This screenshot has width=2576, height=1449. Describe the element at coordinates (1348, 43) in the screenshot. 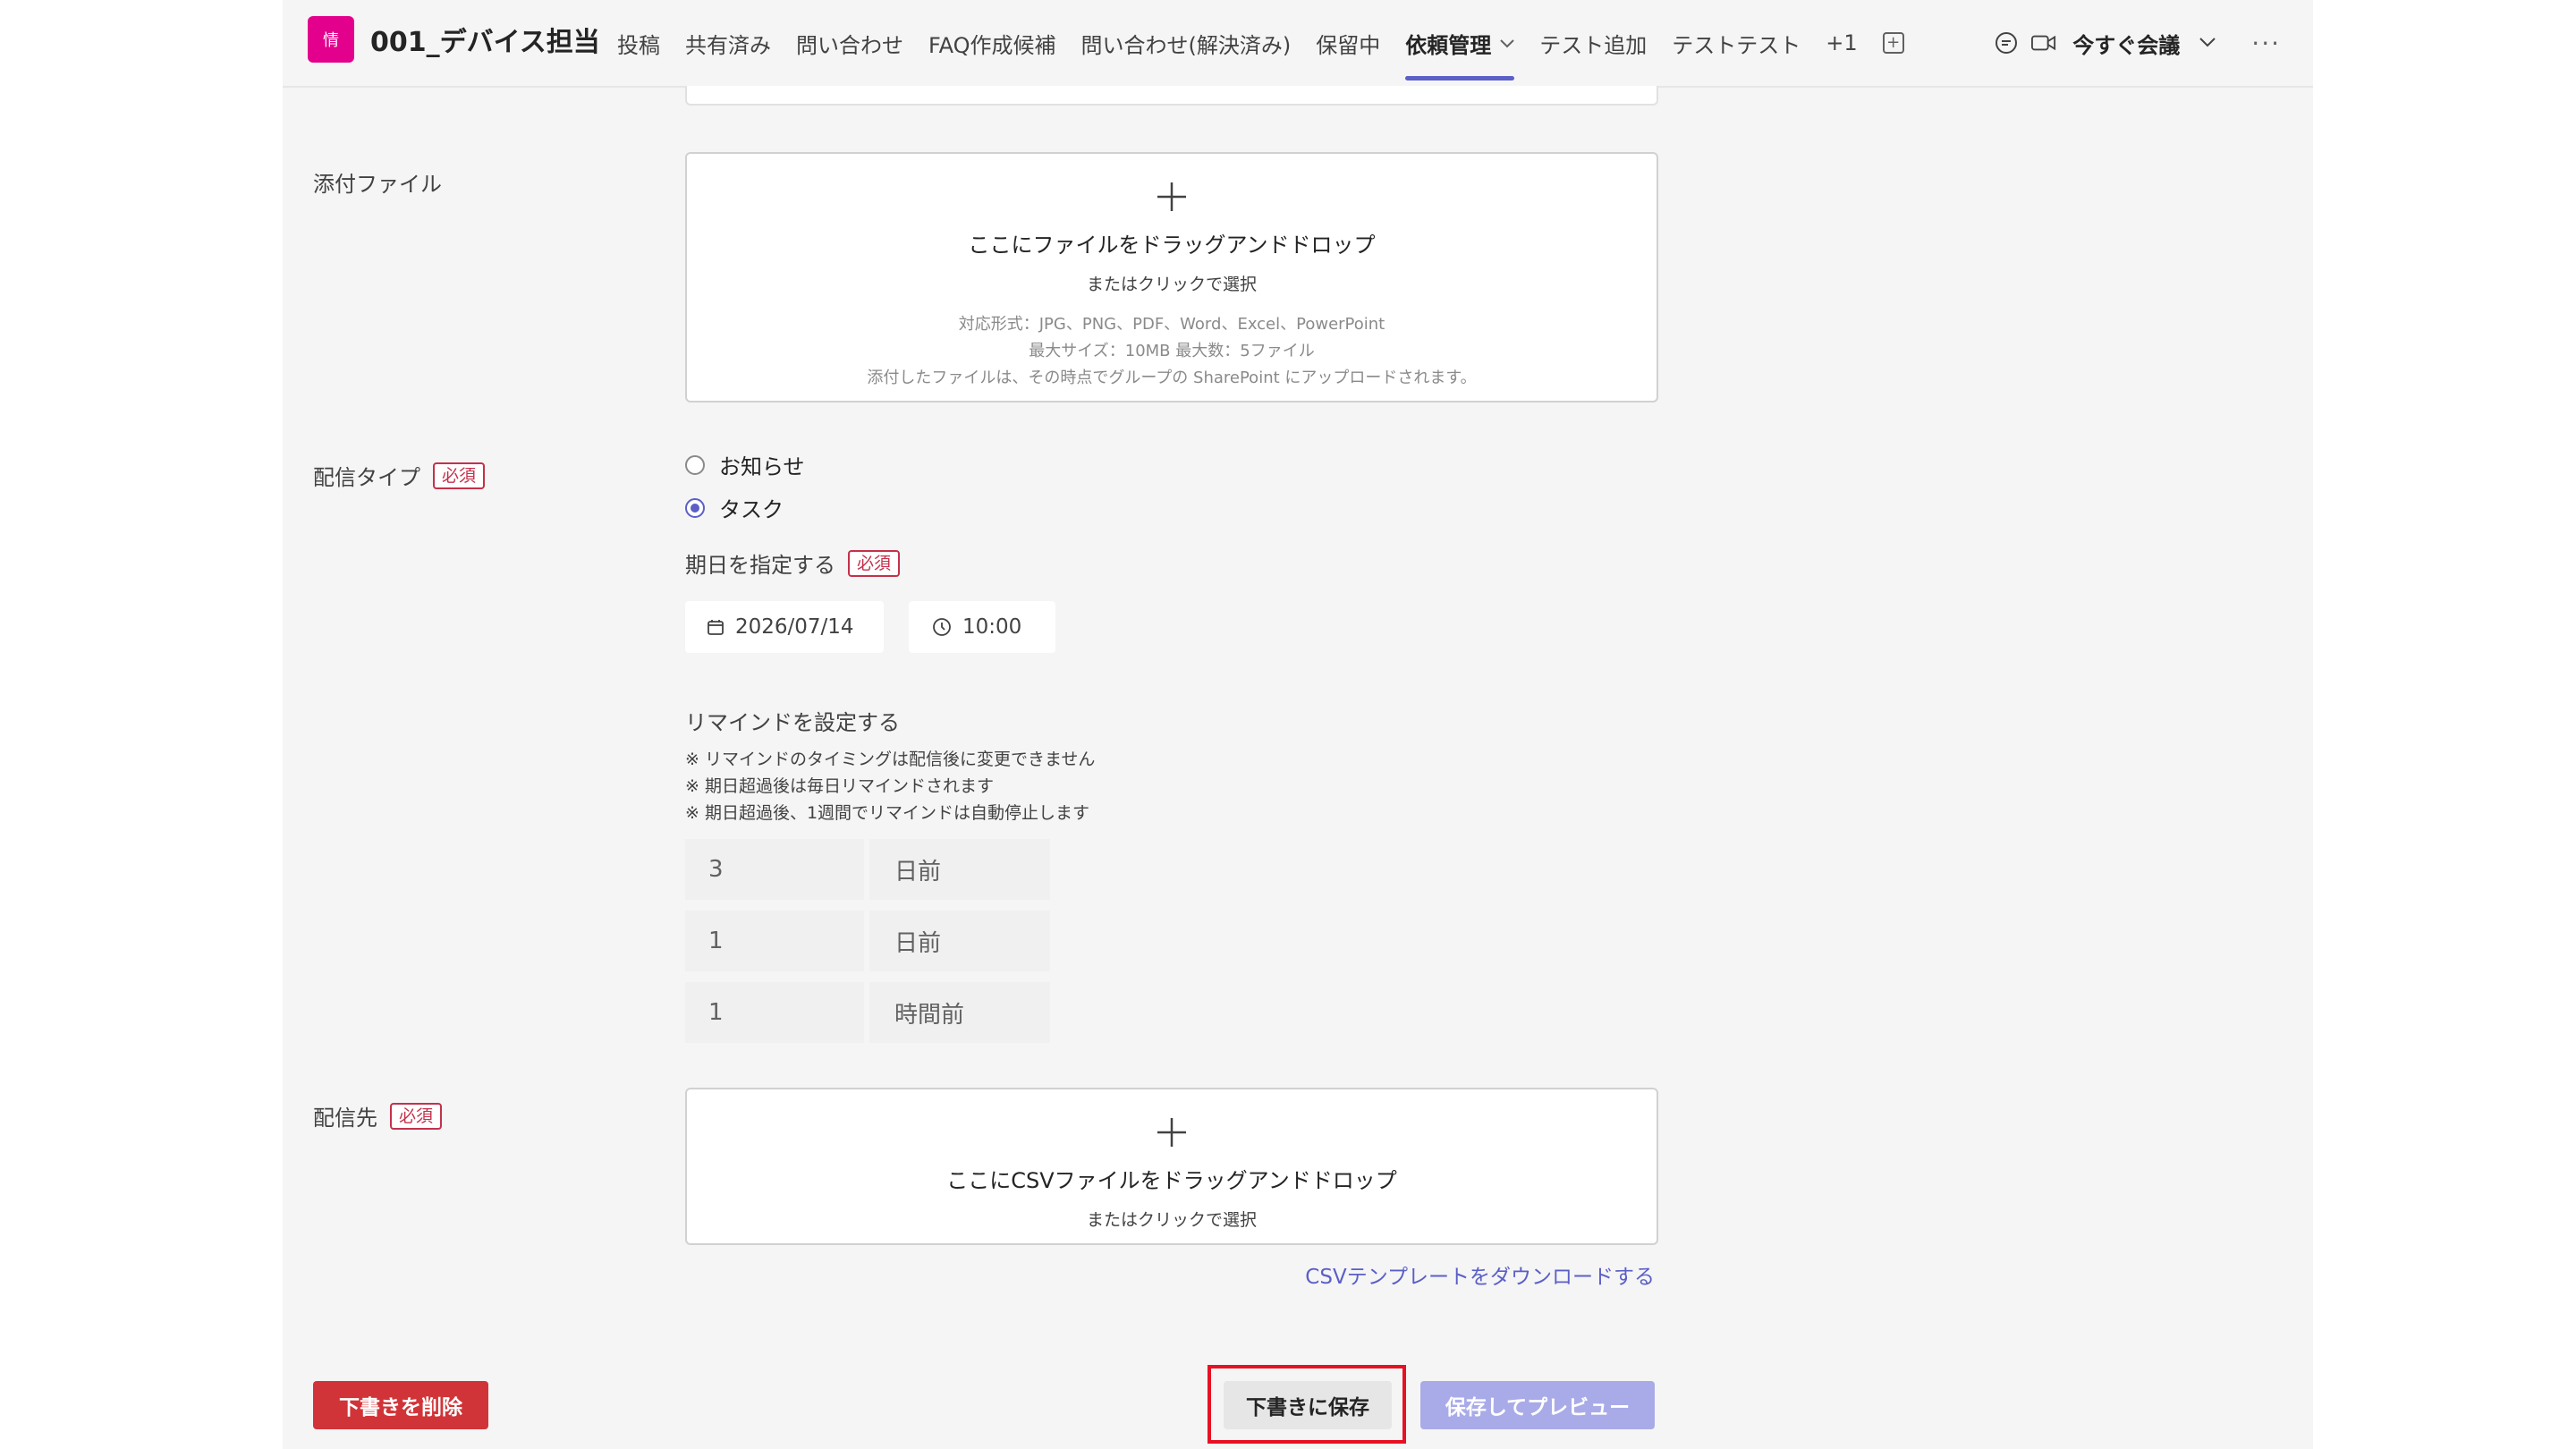

I see `tab-on-hold: 保留中` at that location.